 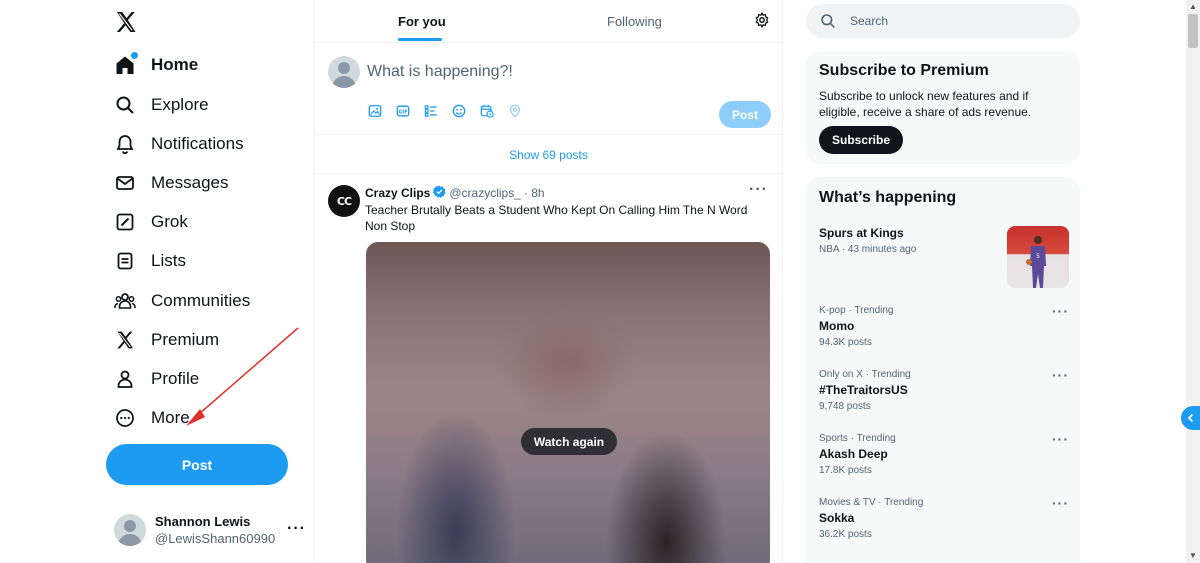 I want to click on gif-icon: GIF, so click(x=403, y=111).